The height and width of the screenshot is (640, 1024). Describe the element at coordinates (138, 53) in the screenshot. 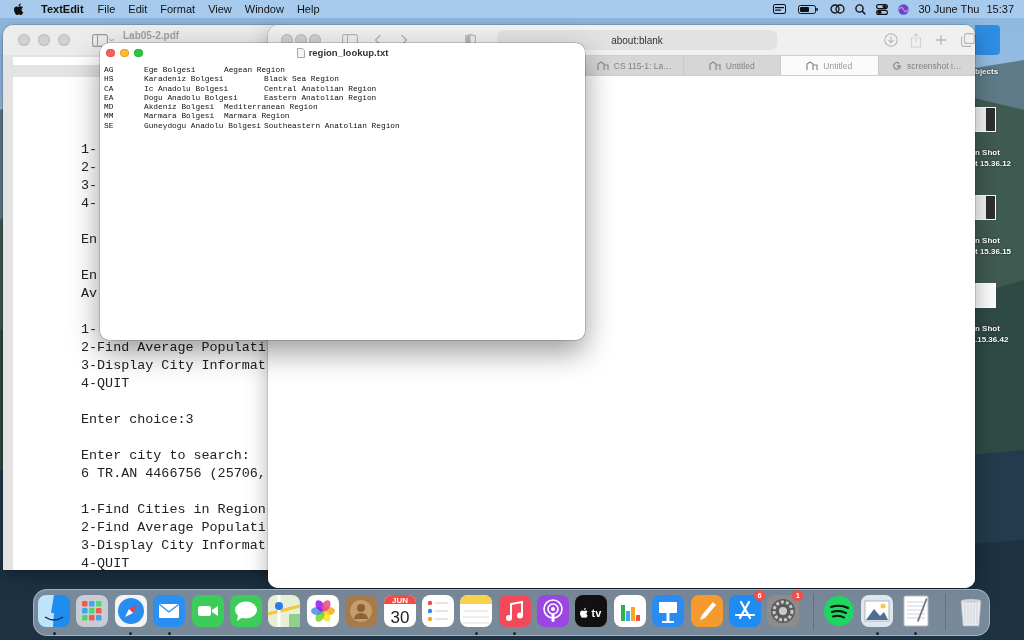

I see `zoom-button` at that location.